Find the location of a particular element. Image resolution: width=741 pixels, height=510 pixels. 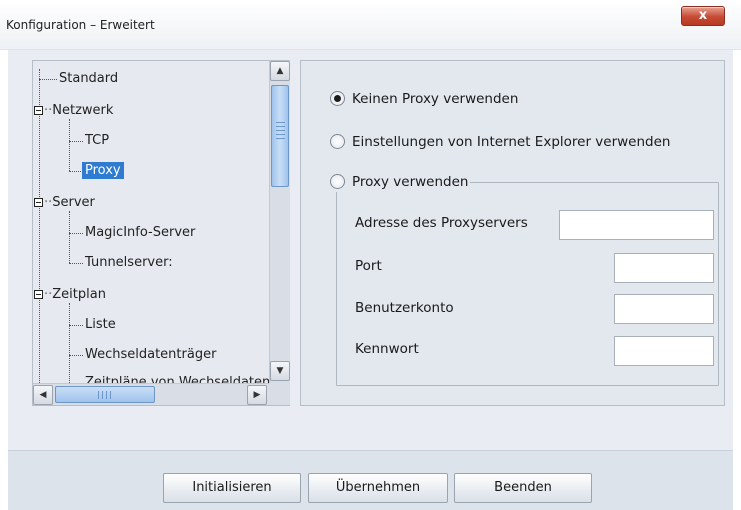

tree-item-zeitplaene-wechseldatentraeger: Zeitpläne von Wechseldatenträgern is located at coordinates (177, 378).